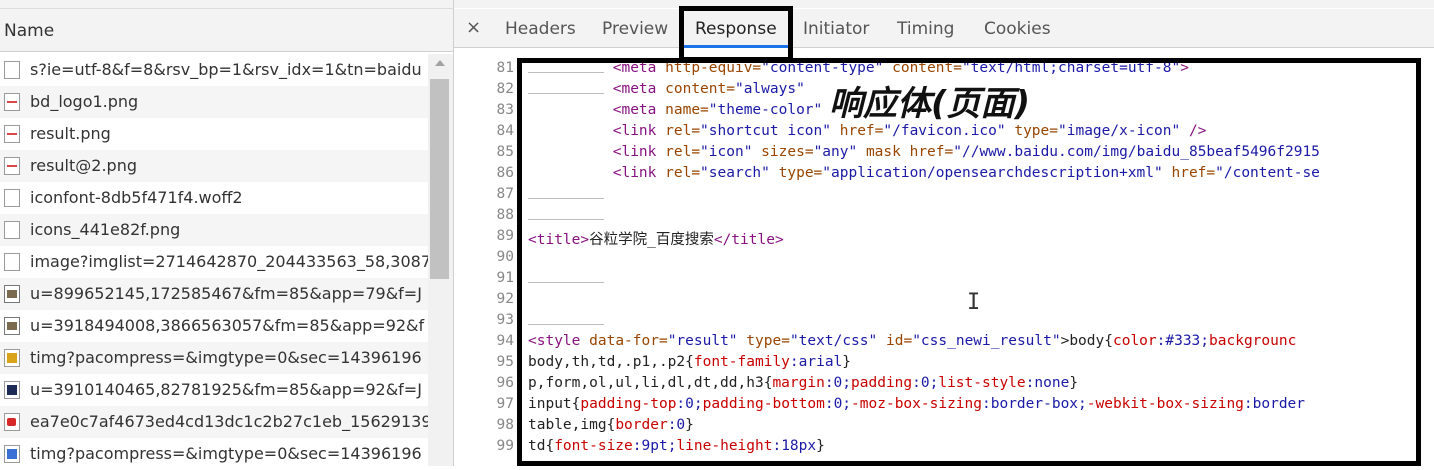  I want to click on tab-cookies: Cookies, so click(1017, 29).